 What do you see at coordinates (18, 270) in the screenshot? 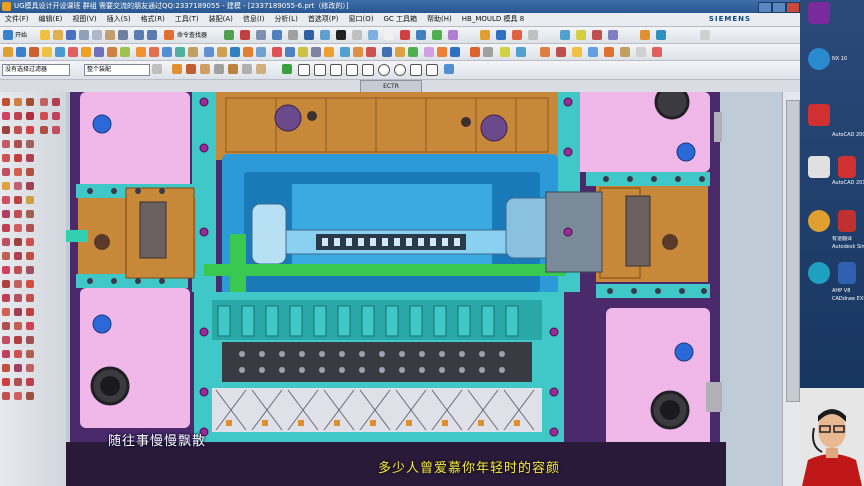
I see `tool35-icon` at bounding box center [18, 270].